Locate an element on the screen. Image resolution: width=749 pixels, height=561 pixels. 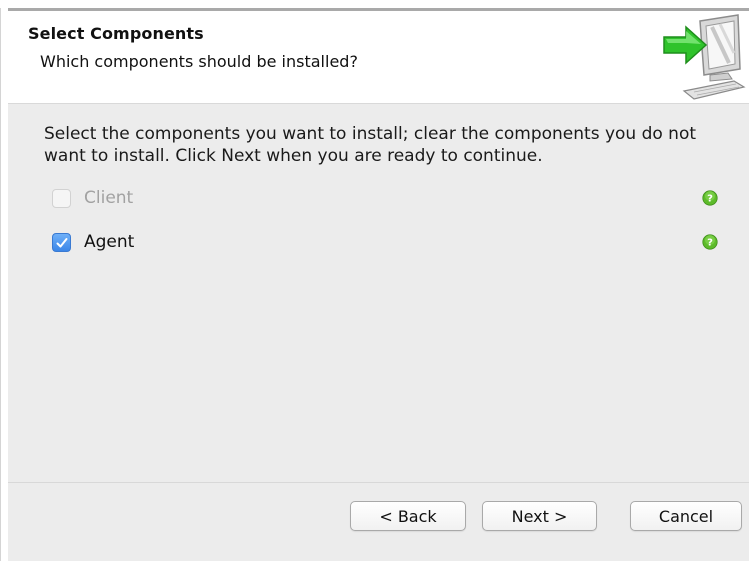
agent-label: Agent is located at coordinates (109, 242).